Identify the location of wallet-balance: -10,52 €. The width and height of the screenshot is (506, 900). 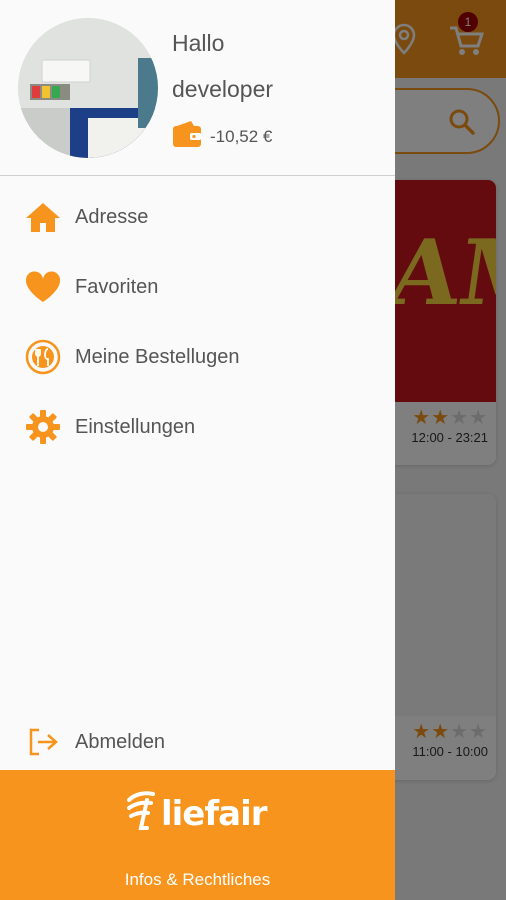
(222, 136).